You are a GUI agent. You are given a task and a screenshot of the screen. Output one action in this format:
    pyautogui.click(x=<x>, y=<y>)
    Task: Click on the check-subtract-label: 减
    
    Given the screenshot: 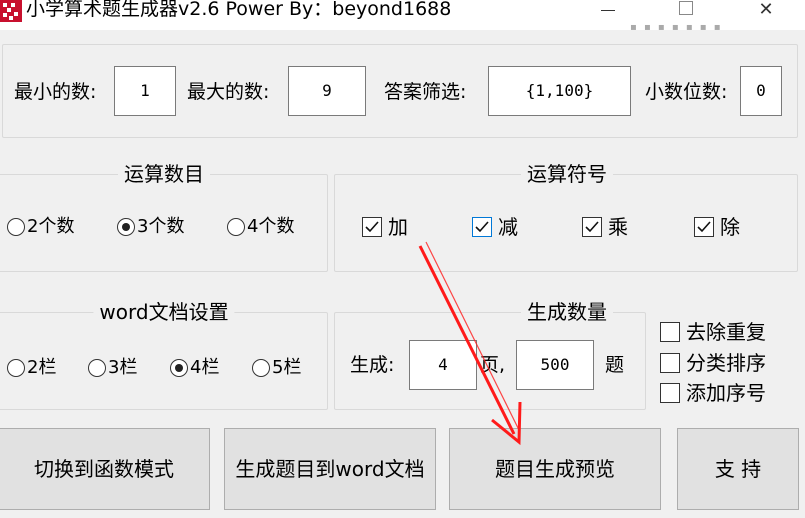 What is the action you would take?
    pyautogui.click(x=508, y=227)
    